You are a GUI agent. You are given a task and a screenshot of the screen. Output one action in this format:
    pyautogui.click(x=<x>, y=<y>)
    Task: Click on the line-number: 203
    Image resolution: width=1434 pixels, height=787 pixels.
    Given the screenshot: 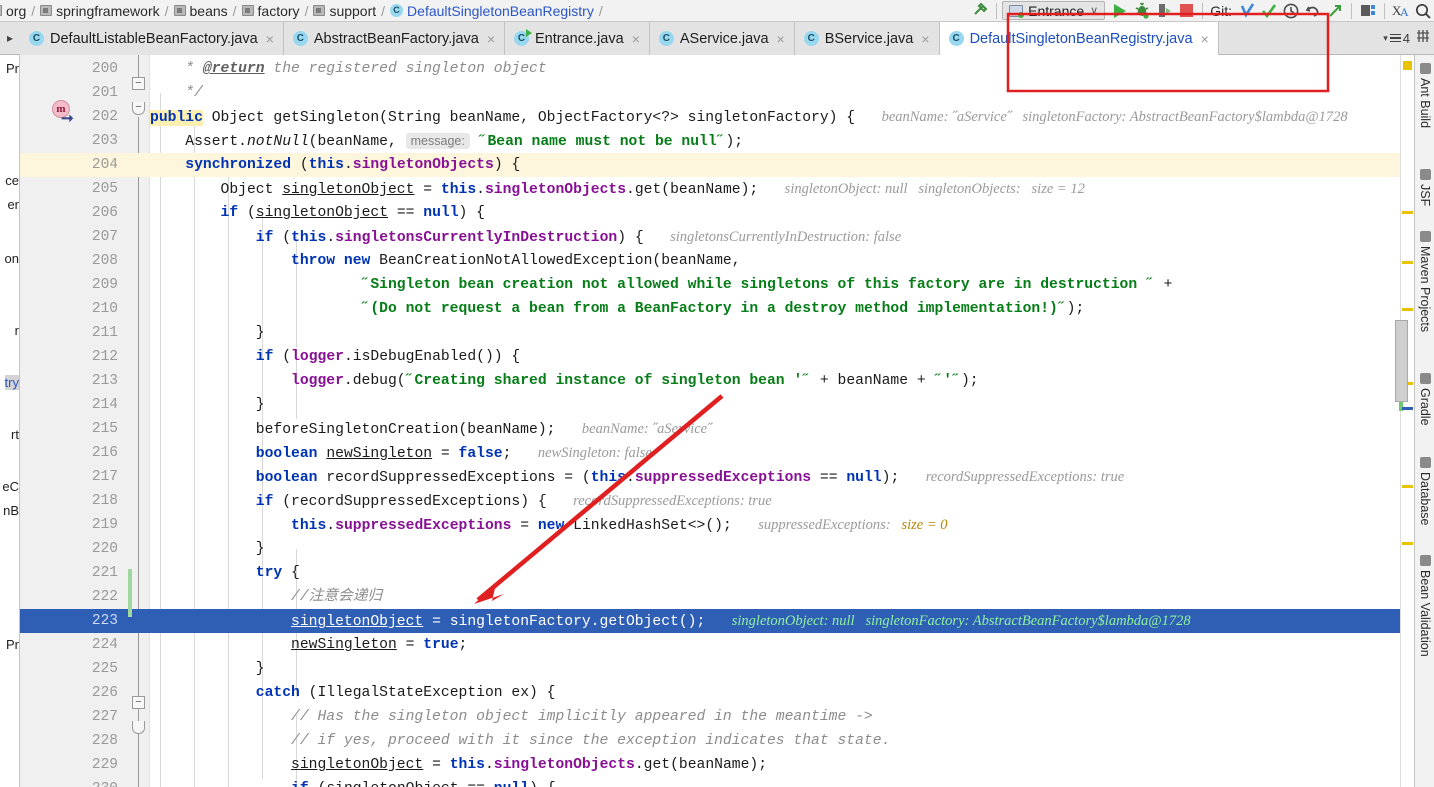 What is the action you would take?
    pyautogui.click(x=73, y=141)
    